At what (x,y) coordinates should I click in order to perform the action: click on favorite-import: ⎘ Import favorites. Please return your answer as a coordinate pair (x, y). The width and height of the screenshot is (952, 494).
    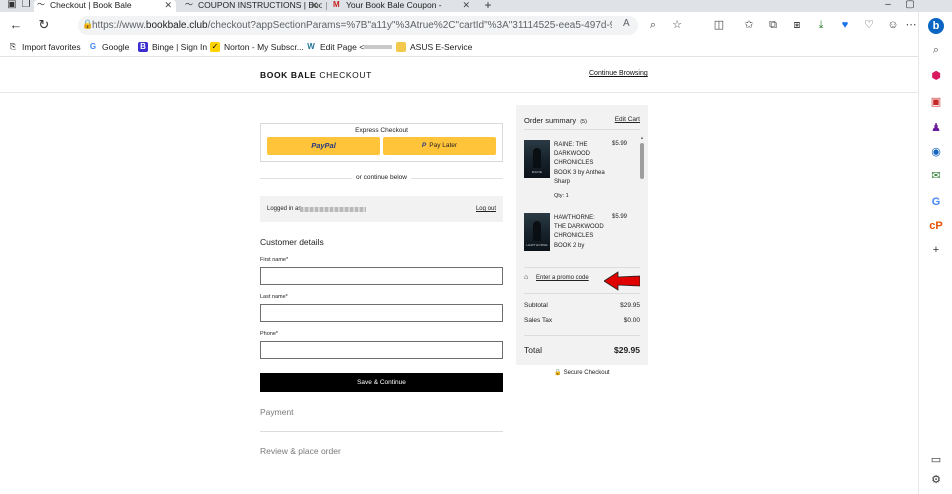
    Looking at the image, I should click on (44, 47).